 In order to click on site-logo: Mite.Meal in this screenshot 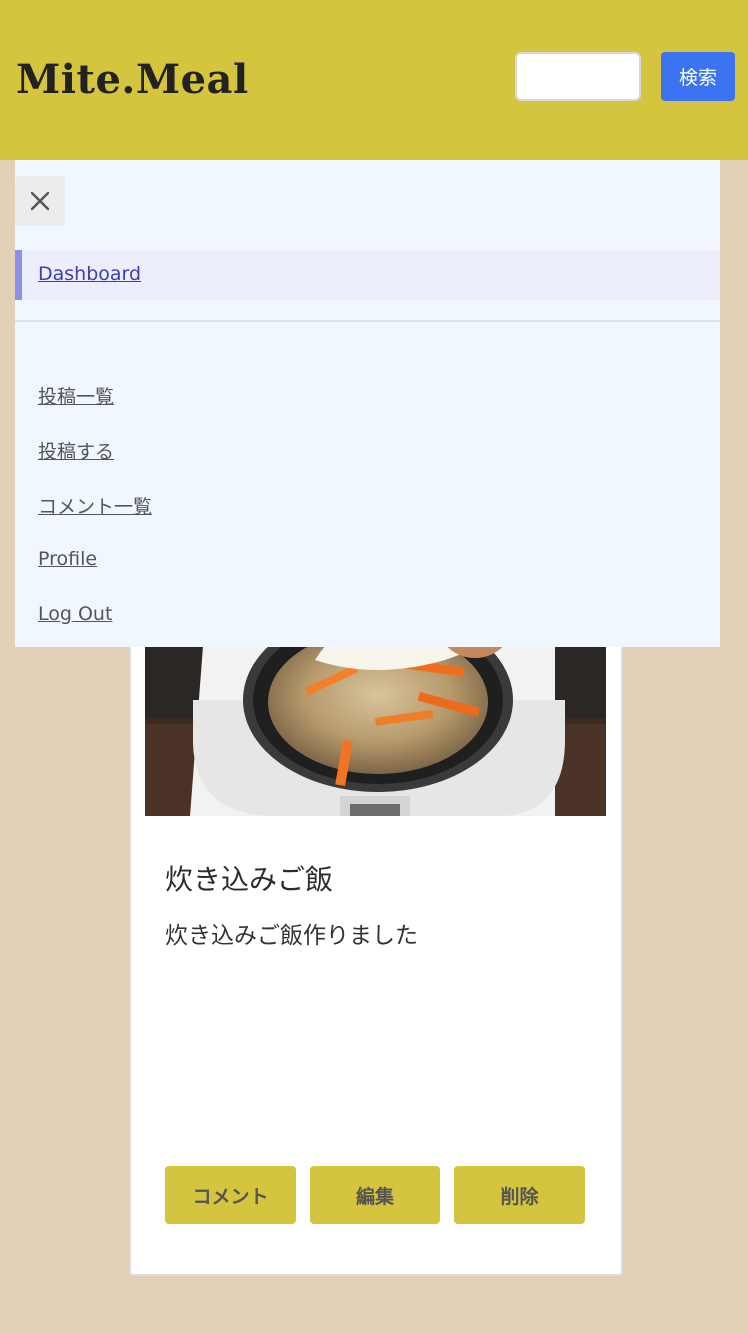, I will do `click(132, 79)`.